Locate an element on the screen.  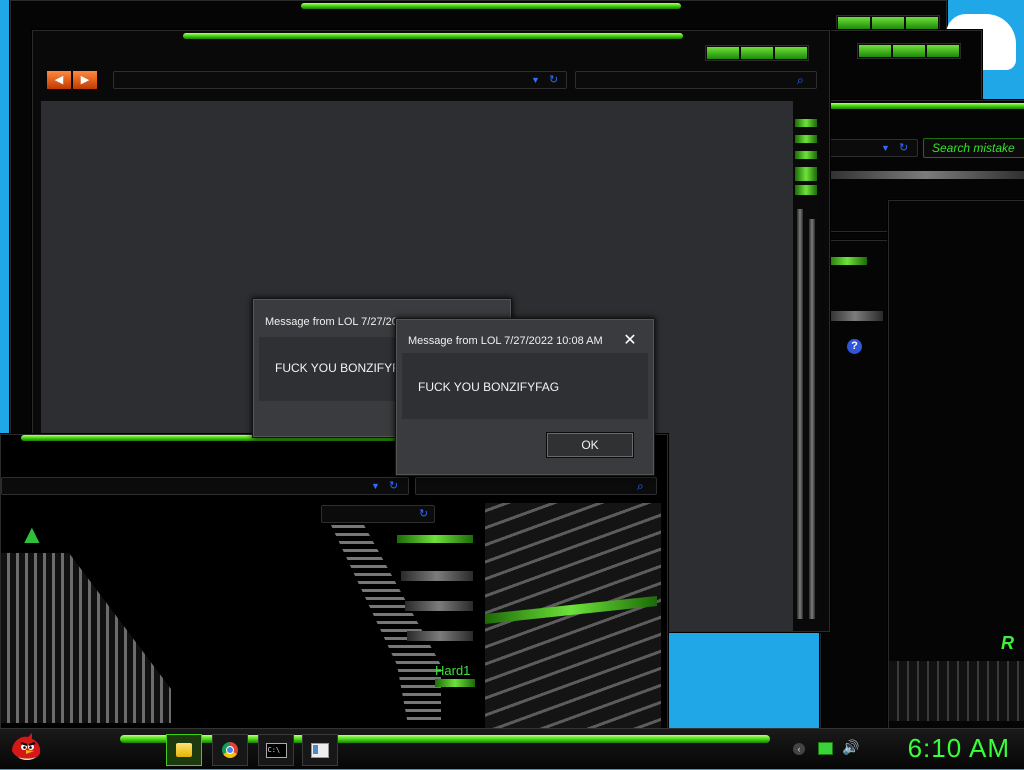
search-placeholder: Search mistake is located at coordinates (973, 148).